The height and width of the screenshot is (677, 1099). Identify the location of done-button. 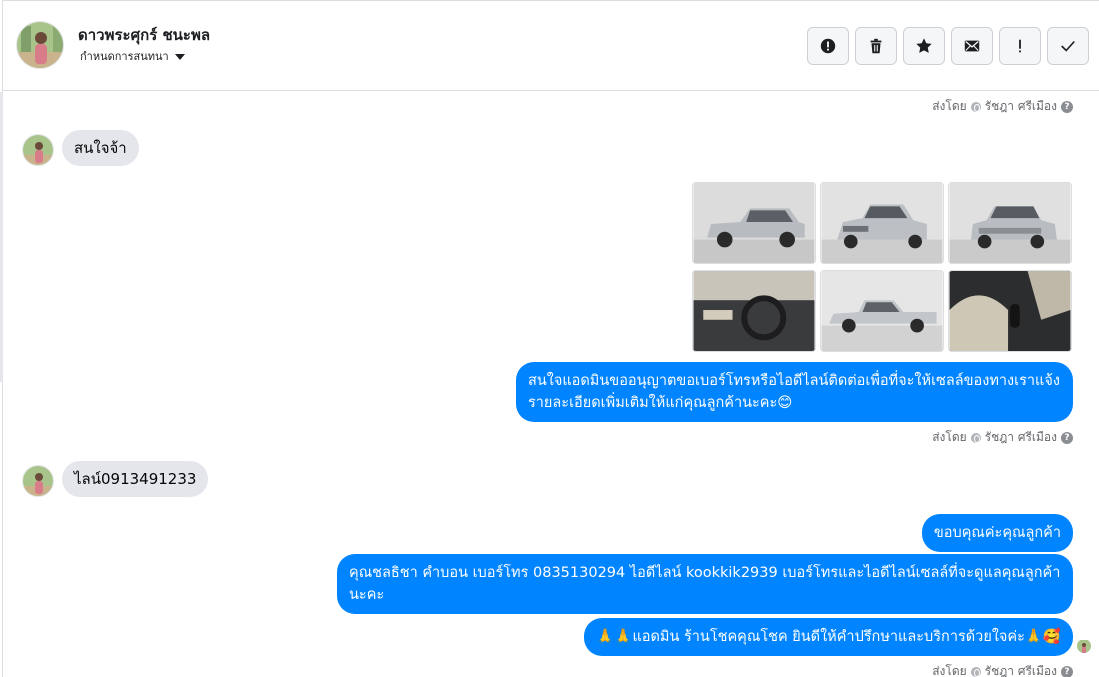
(1068, 46).